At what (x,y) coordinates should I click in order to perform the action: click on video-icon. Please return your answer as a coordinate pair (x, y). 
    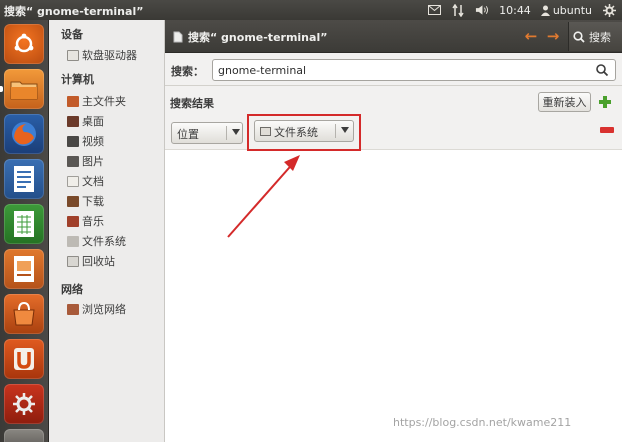
    Looking at the image, I should click on (73, 141).